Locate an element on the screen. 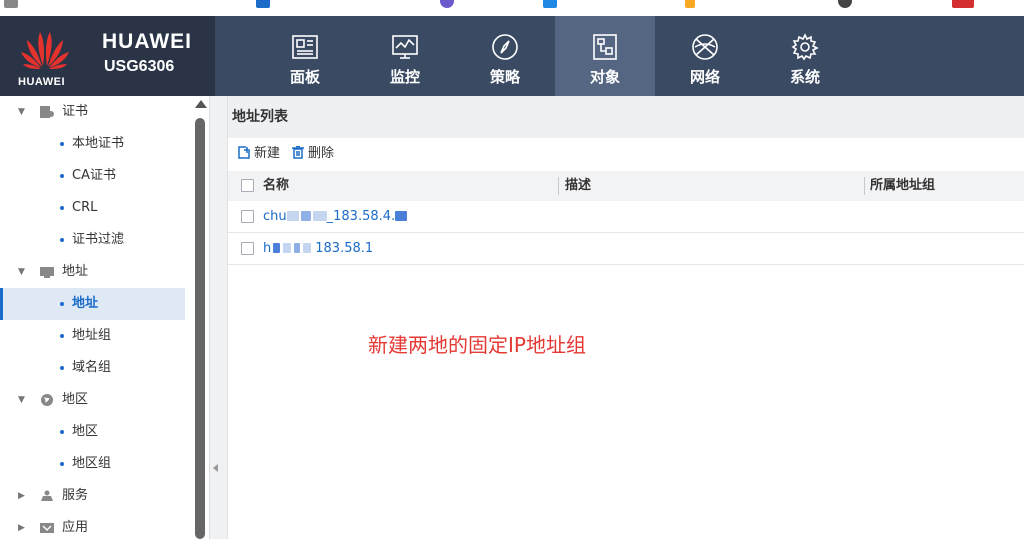 This screenshot has width=1024, height=544. delete-button: 删除 is located at coordinates (313, 154).